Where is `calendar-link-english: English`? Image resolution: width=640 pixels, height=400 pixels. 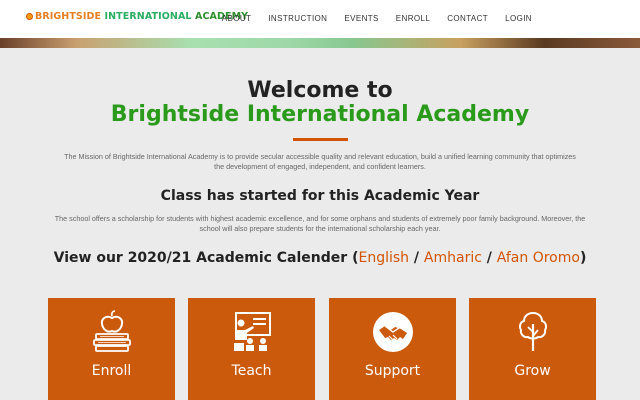
calendar-link-english: English is located at coordinates (383, 258).